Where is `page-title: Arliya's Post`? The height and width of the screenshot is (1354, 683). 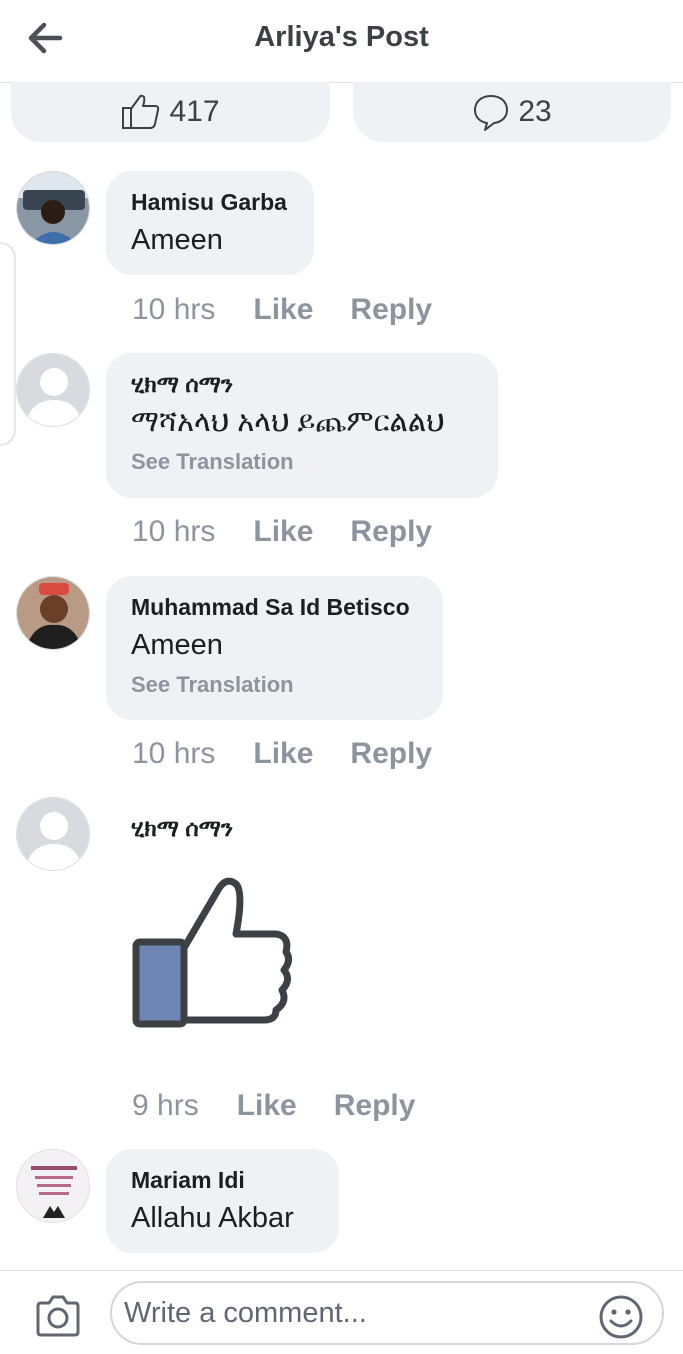
page-title: Arliya's Post is located at coordinates (341, 37).